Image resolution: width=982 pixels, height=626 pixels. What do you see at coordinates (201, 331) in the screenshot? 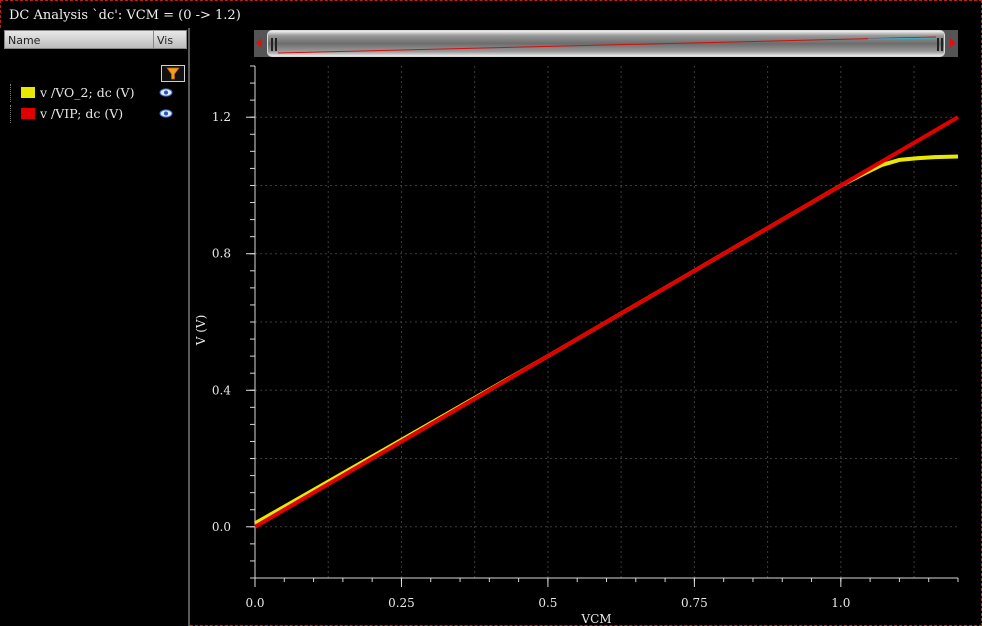
I see `y-axis-title: V (V)` at bounding box center [201, 331].